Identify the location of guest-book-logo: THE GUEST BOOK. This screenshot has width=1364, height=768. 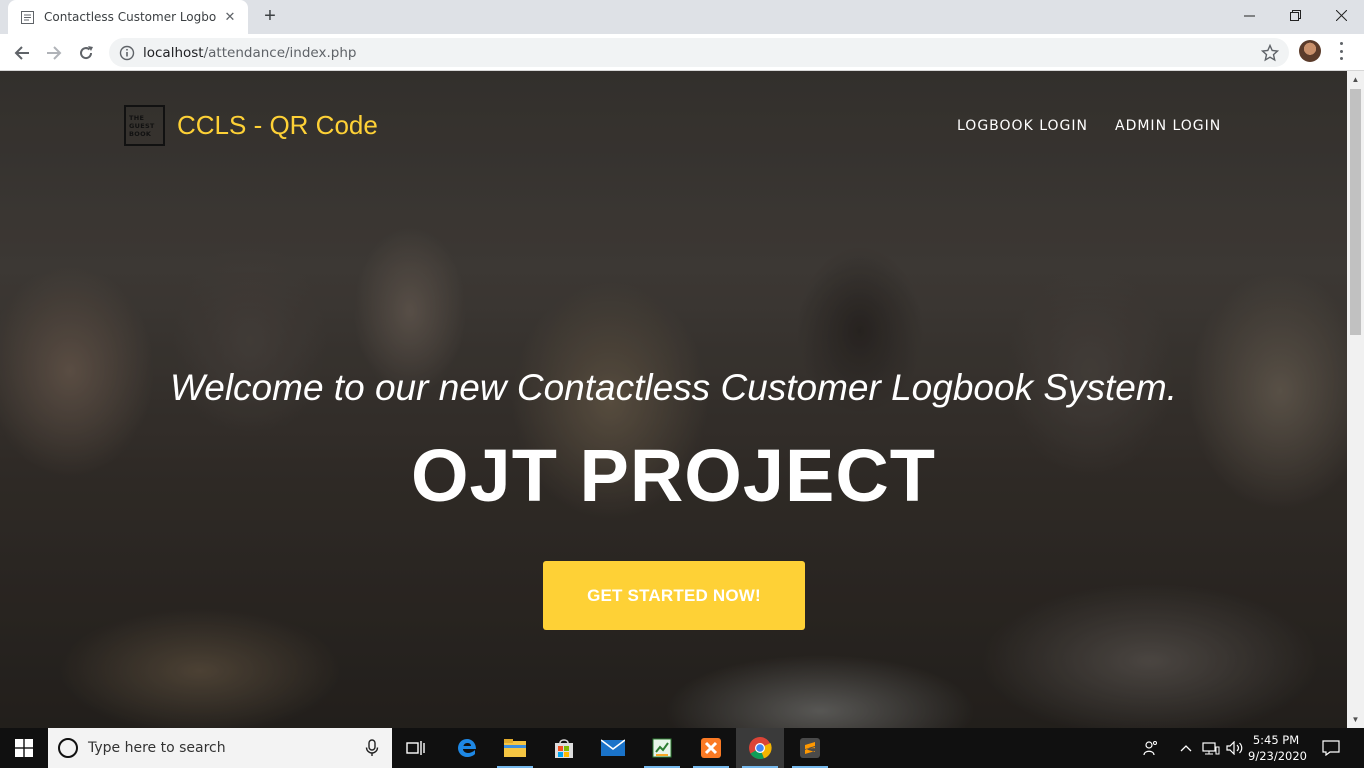
(144, 125).